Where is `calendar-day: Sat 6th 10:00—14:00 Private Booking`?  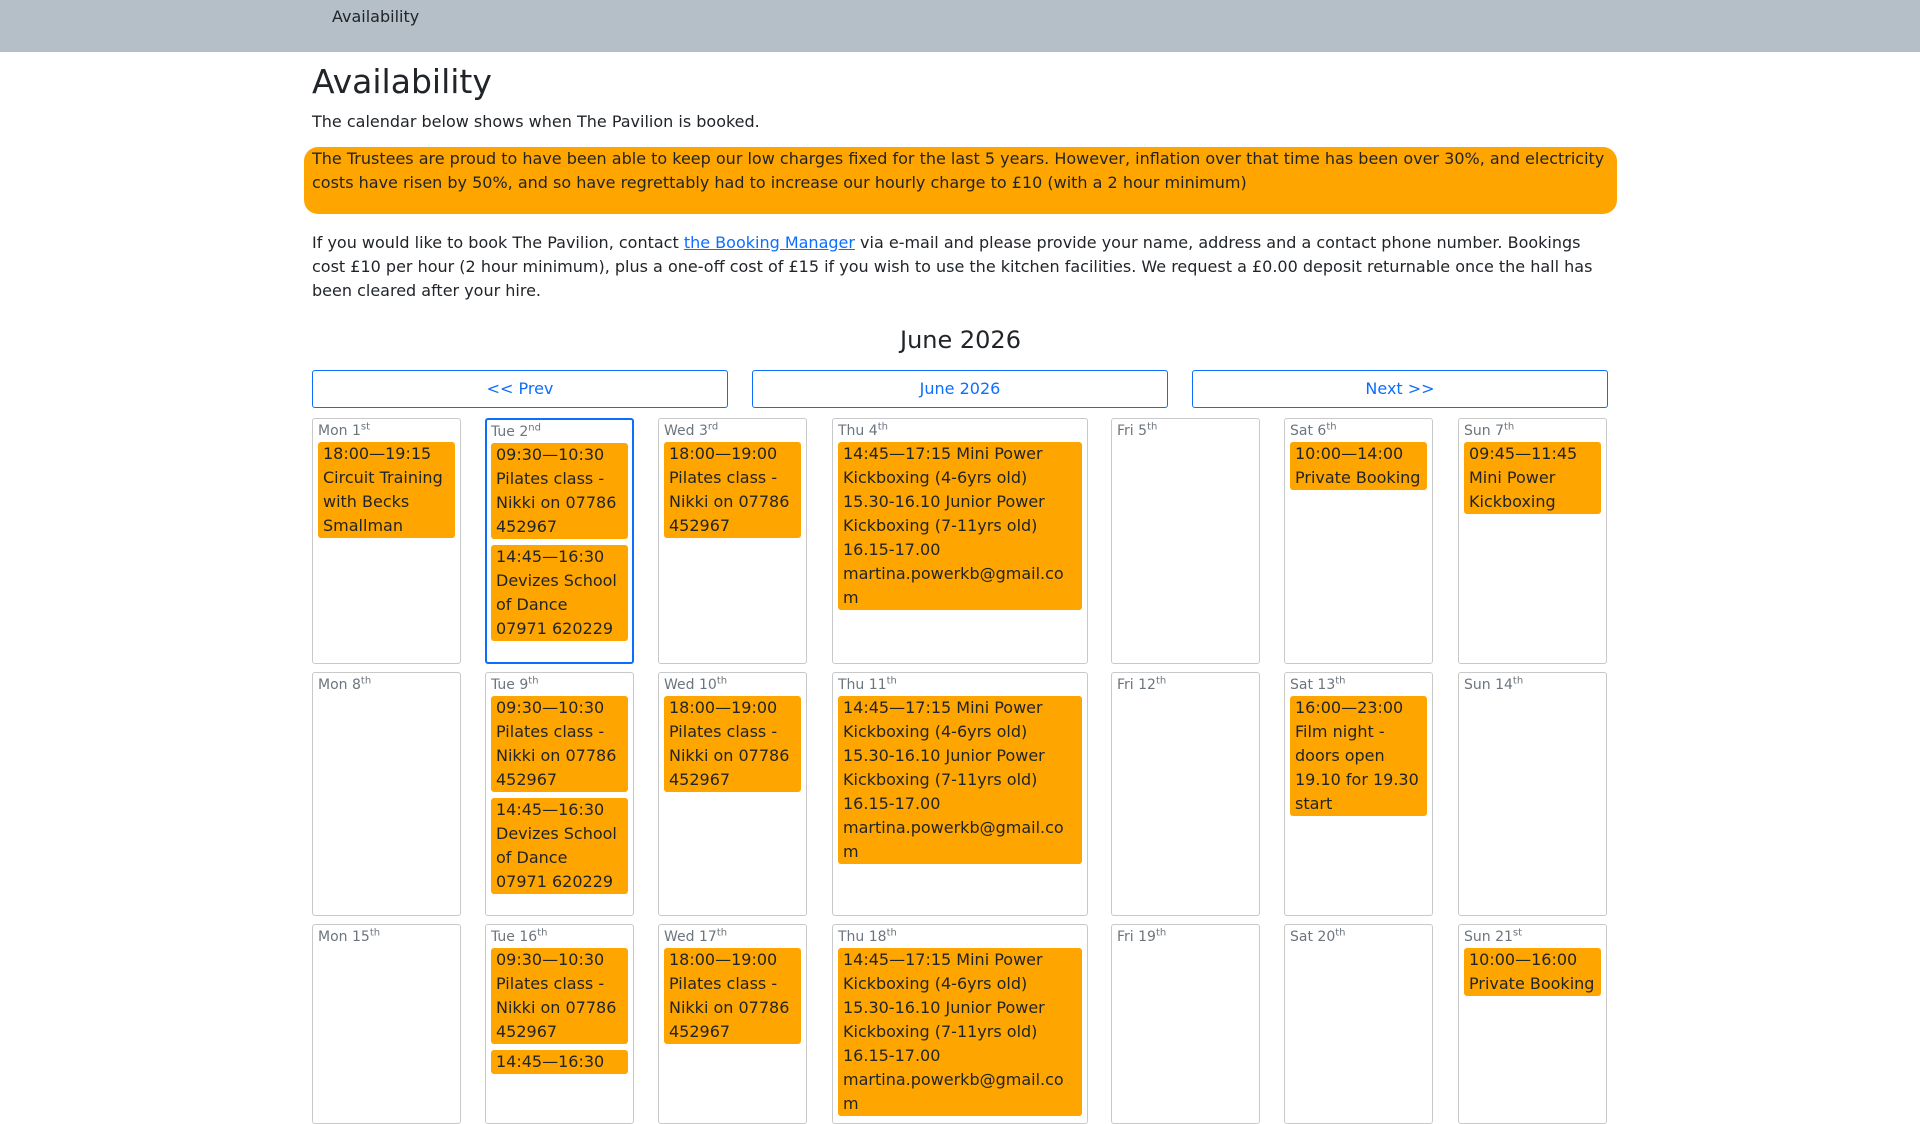
calendar-day: Sat 6th 10:00—14:00 Private Booking is located at coordinates (1358, 541).